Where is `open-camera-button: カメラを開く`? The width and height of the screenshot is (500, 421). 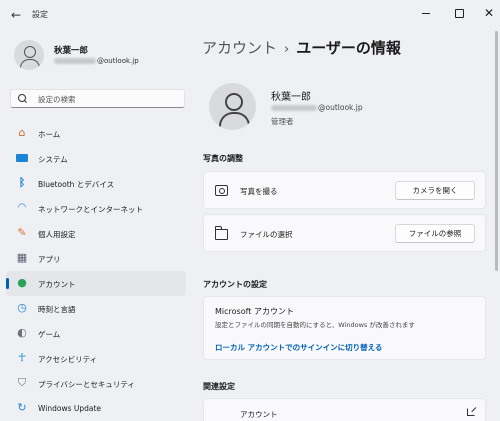
open-camera-button: カメラを開く is located at coordinates (435, 190).